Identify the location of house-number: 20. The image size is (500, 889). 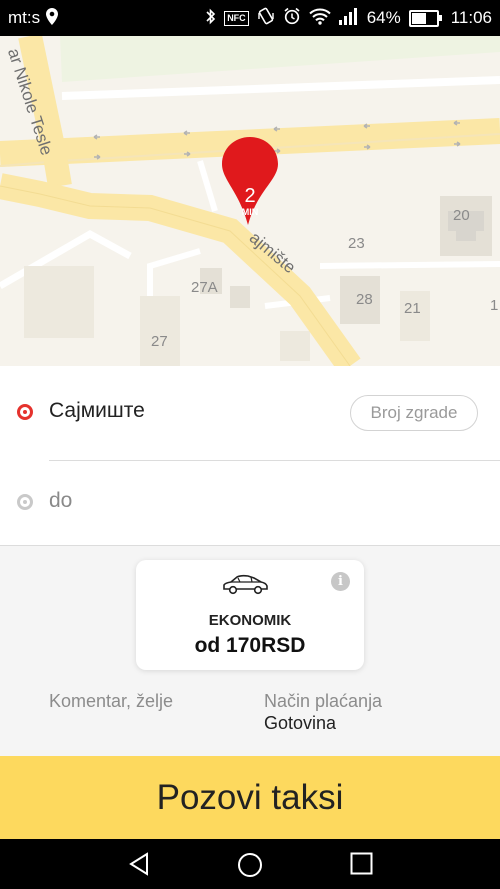
(461, 215).